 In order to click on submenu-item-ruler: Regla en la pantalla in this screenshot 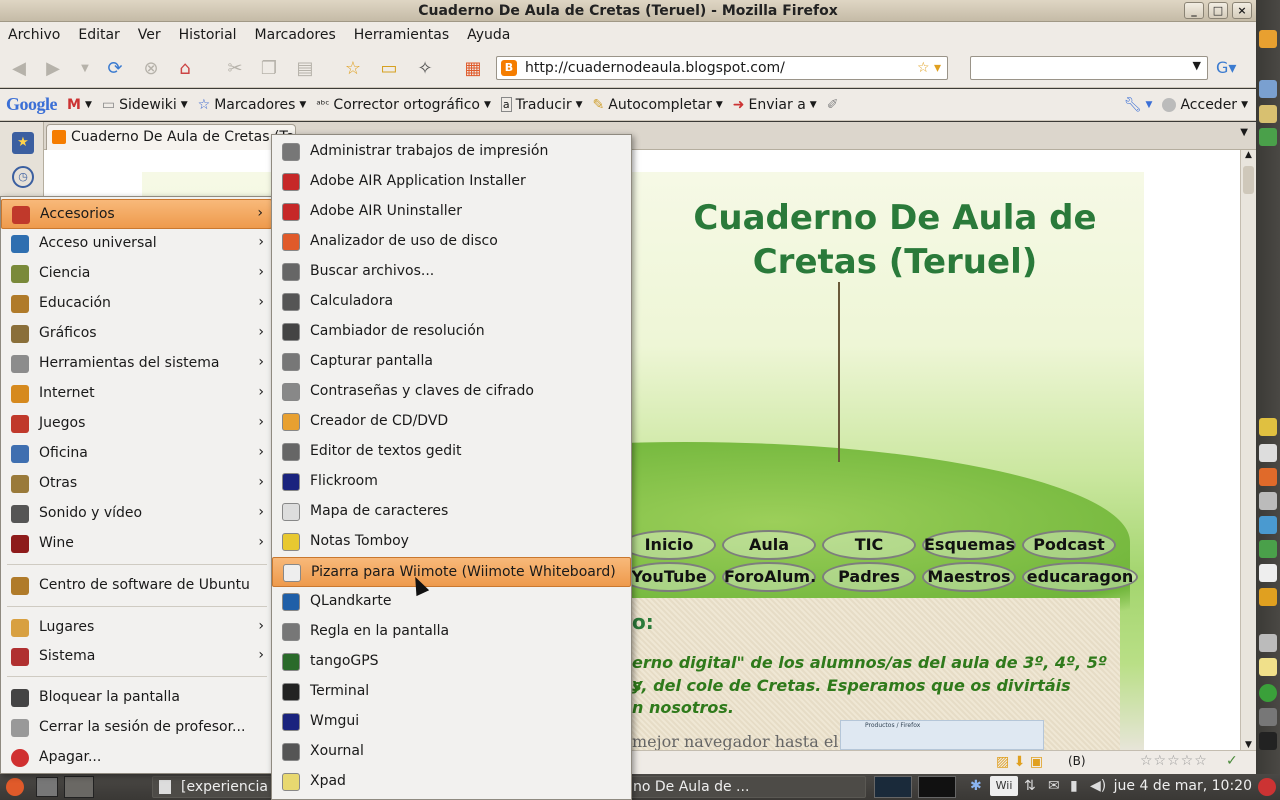, I will do `click(451, 632)`.